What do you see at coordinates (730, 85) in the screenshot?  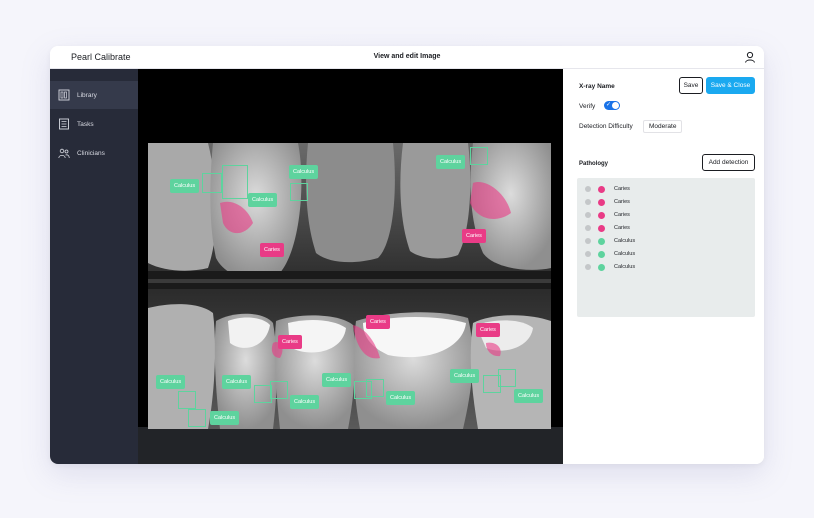 I see `save-close-button: Save & Close` at bounding box center [730, 85].